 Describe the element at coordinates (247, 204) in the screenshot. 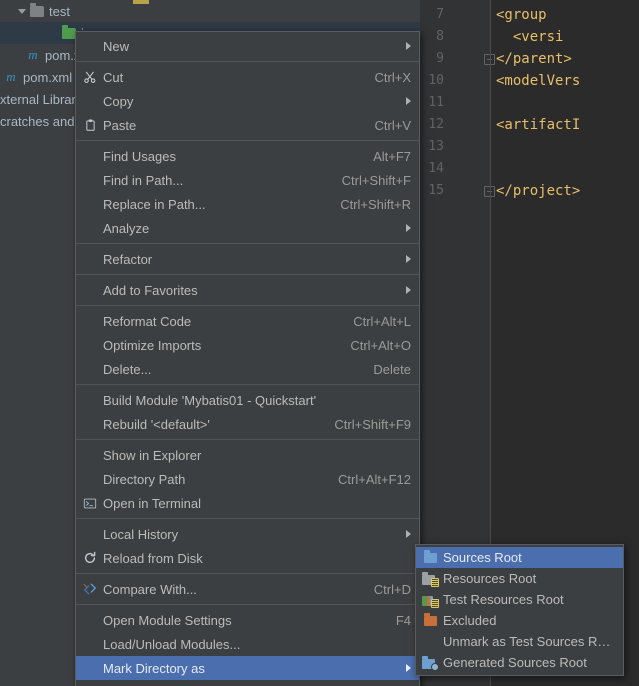

I see `context-menu-item: Replace in Path... Ctrl+Shift+R` at that location.